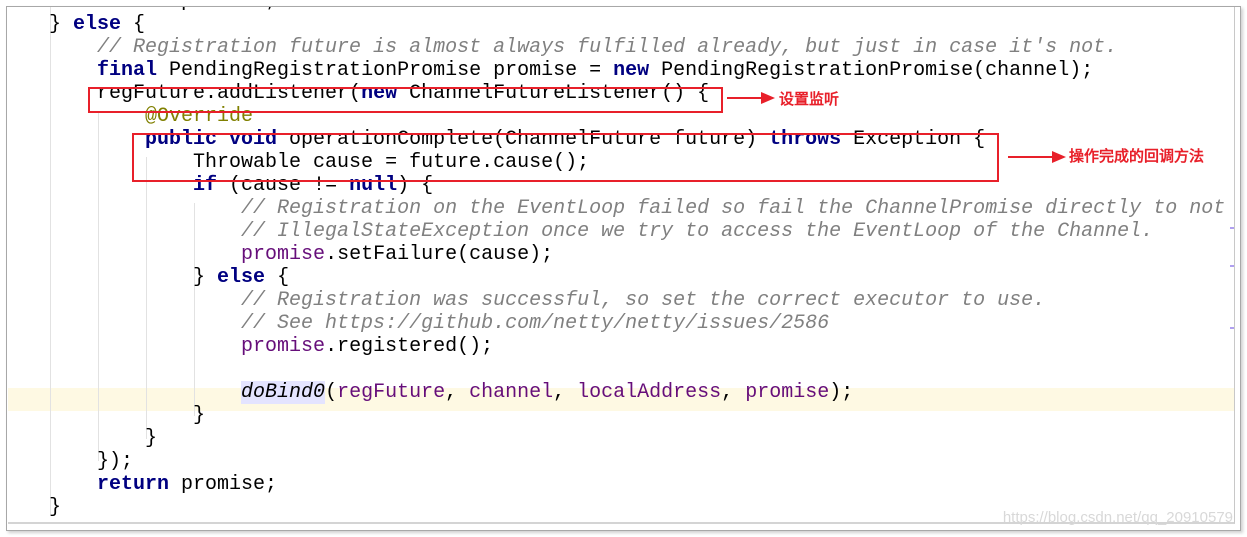  Describe the element at coordinates (649, 392) in the screenshot. I see `code-token: localAddress` at that location.